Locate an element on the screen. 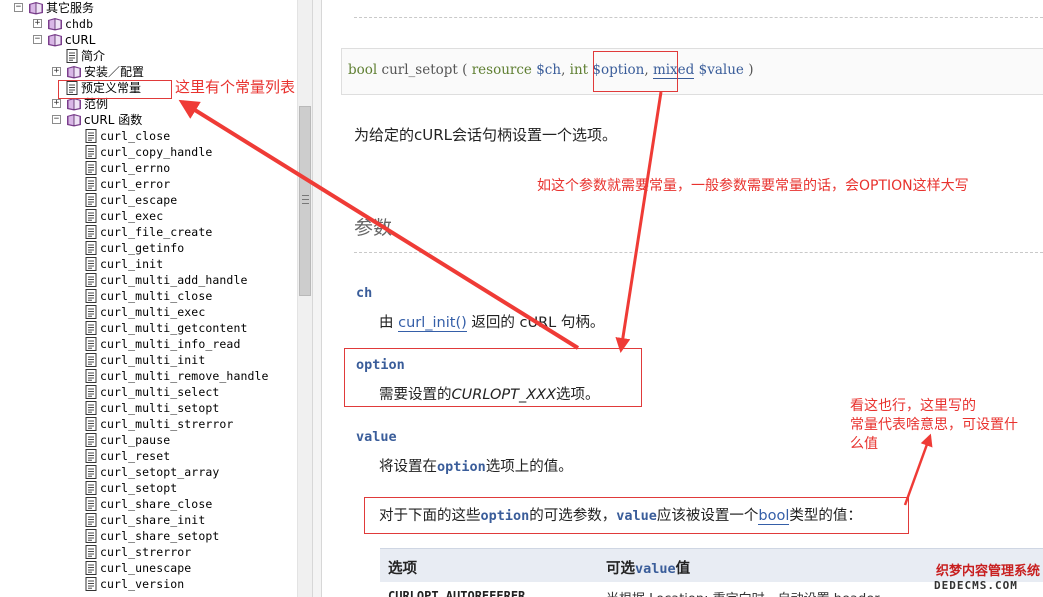  arrow-from-note is located at coordinates (918, 469).